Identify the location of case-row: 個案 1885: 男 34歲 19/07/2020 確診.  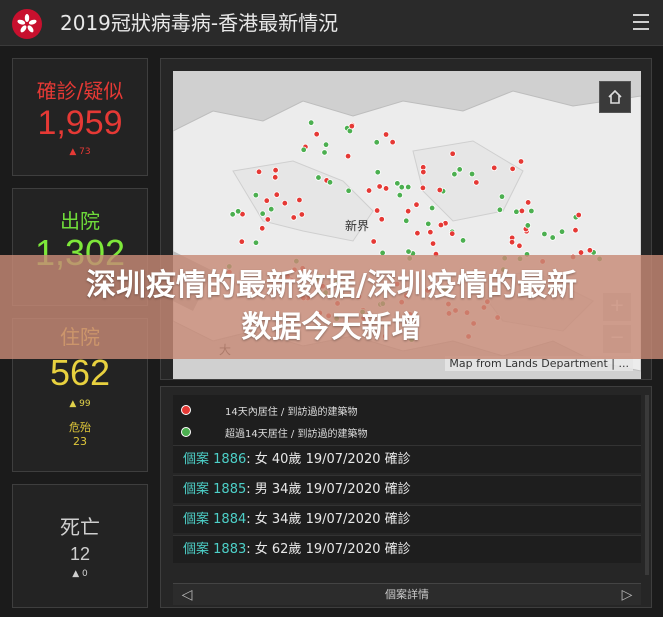
(407, 489).